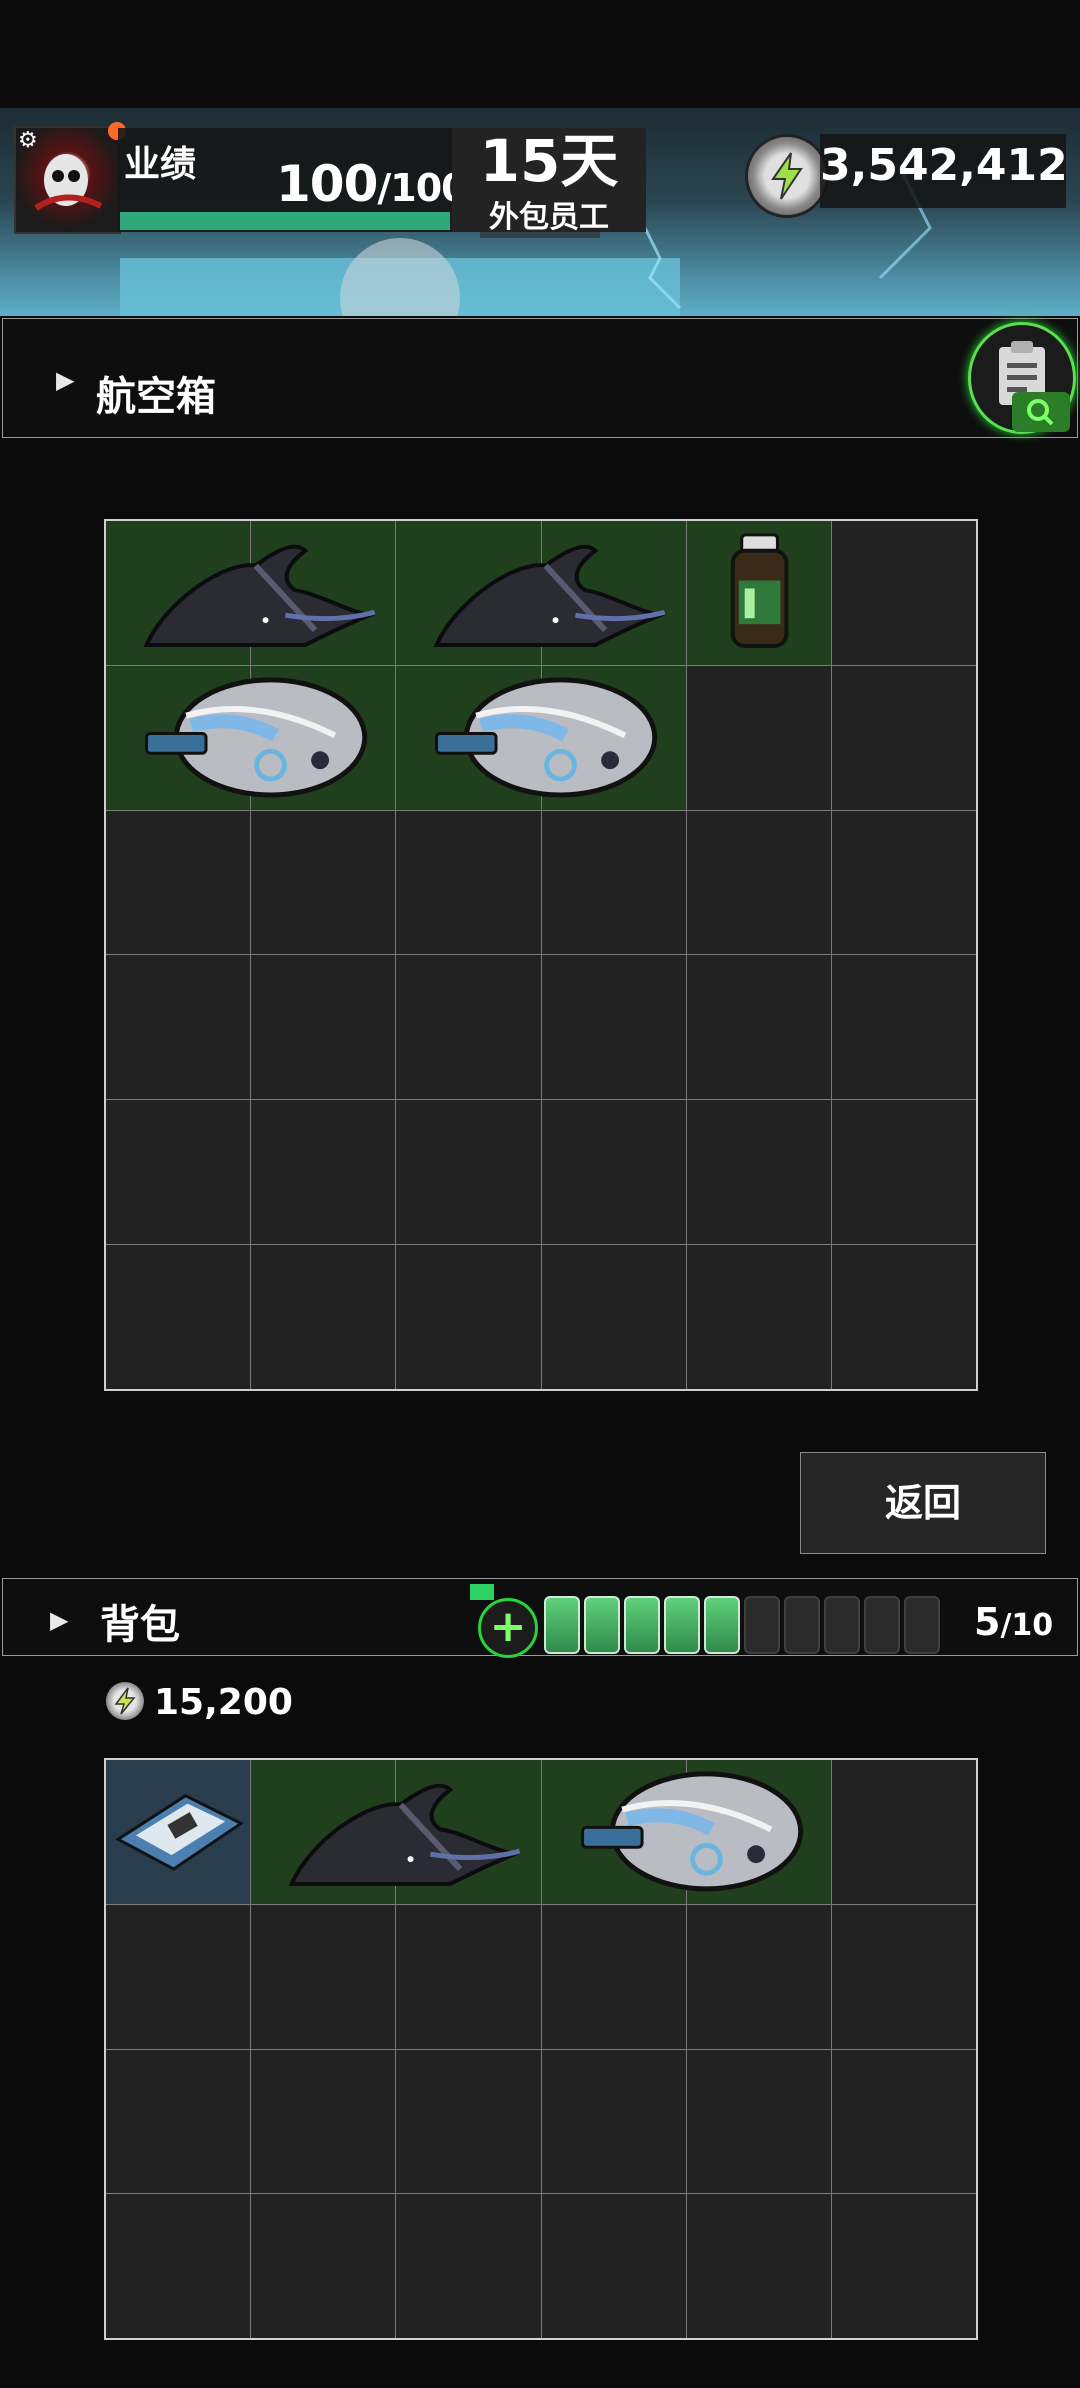  I want to click on battery-capacity, so click(744, 1624).